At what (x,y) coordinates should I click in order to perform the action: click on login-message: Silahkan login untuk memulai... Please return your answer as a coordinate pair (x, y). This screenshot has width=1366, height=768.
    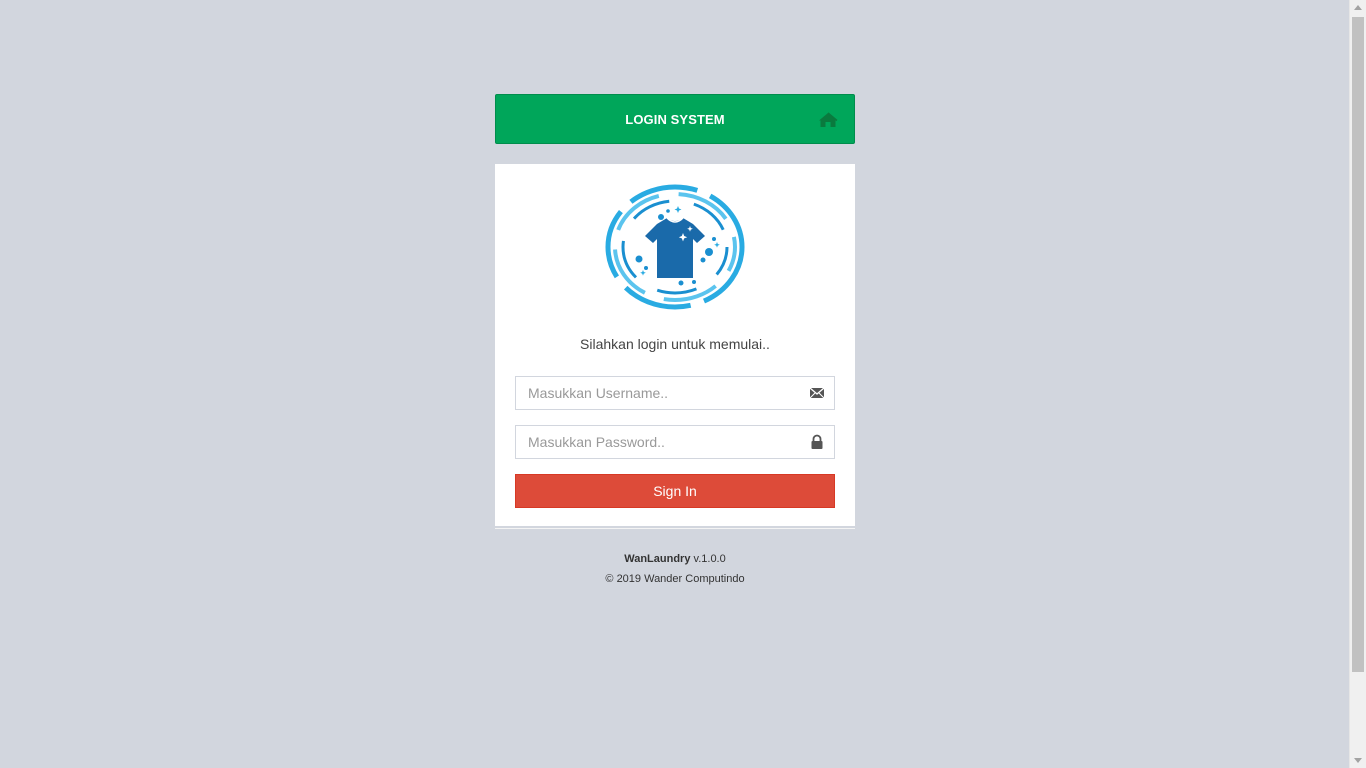
    Looking at the image, I should click on (675, 344).